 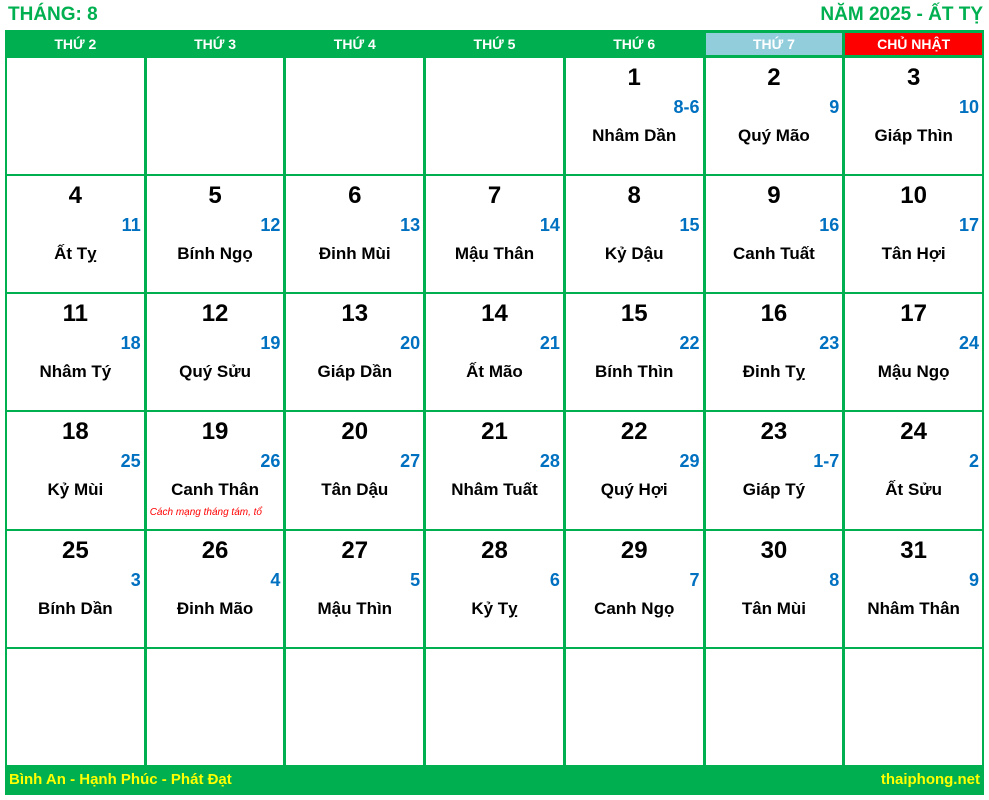 What do you see at coordinates (494, 588) in the screenshot?
I see `day-cell: 28 6 Kỷ Tỵ` at bounding box center [494, 588].